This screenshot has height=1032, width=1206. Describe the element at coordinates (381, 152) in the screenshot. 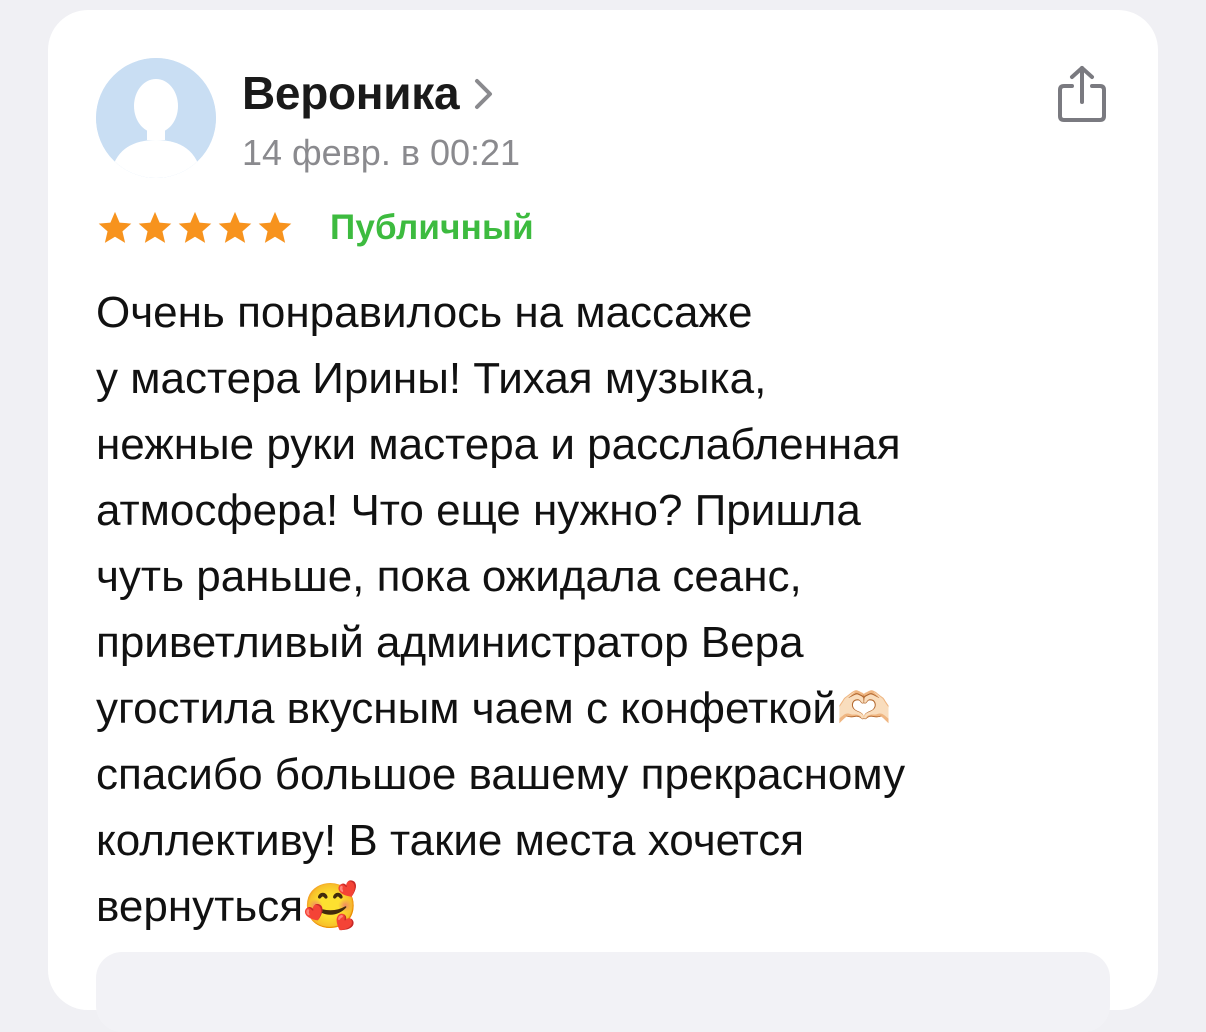

I see `review-date: 14 февр. в 00:21` at that location.